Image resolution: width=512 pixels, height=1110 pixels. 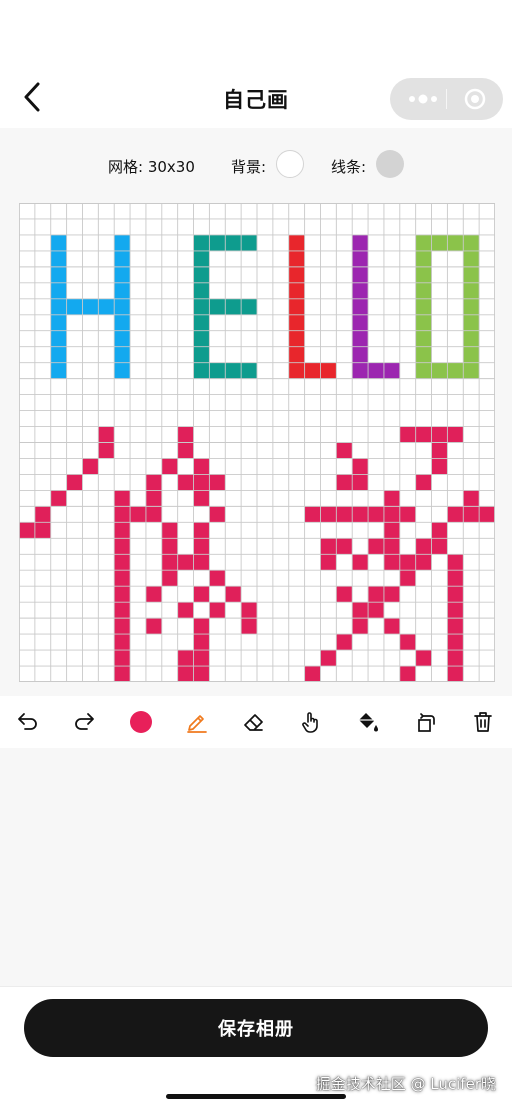 What do you see at coordinates (368, 722) in the screenshot?
I see `fill-tool-button` at bounding box center [368, 722].